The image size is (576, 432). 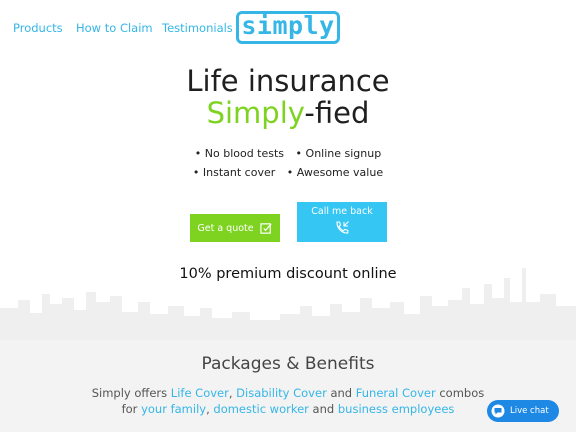 I want to click on link-domestic-worker: domestic worker, so click(x=261, y=409).